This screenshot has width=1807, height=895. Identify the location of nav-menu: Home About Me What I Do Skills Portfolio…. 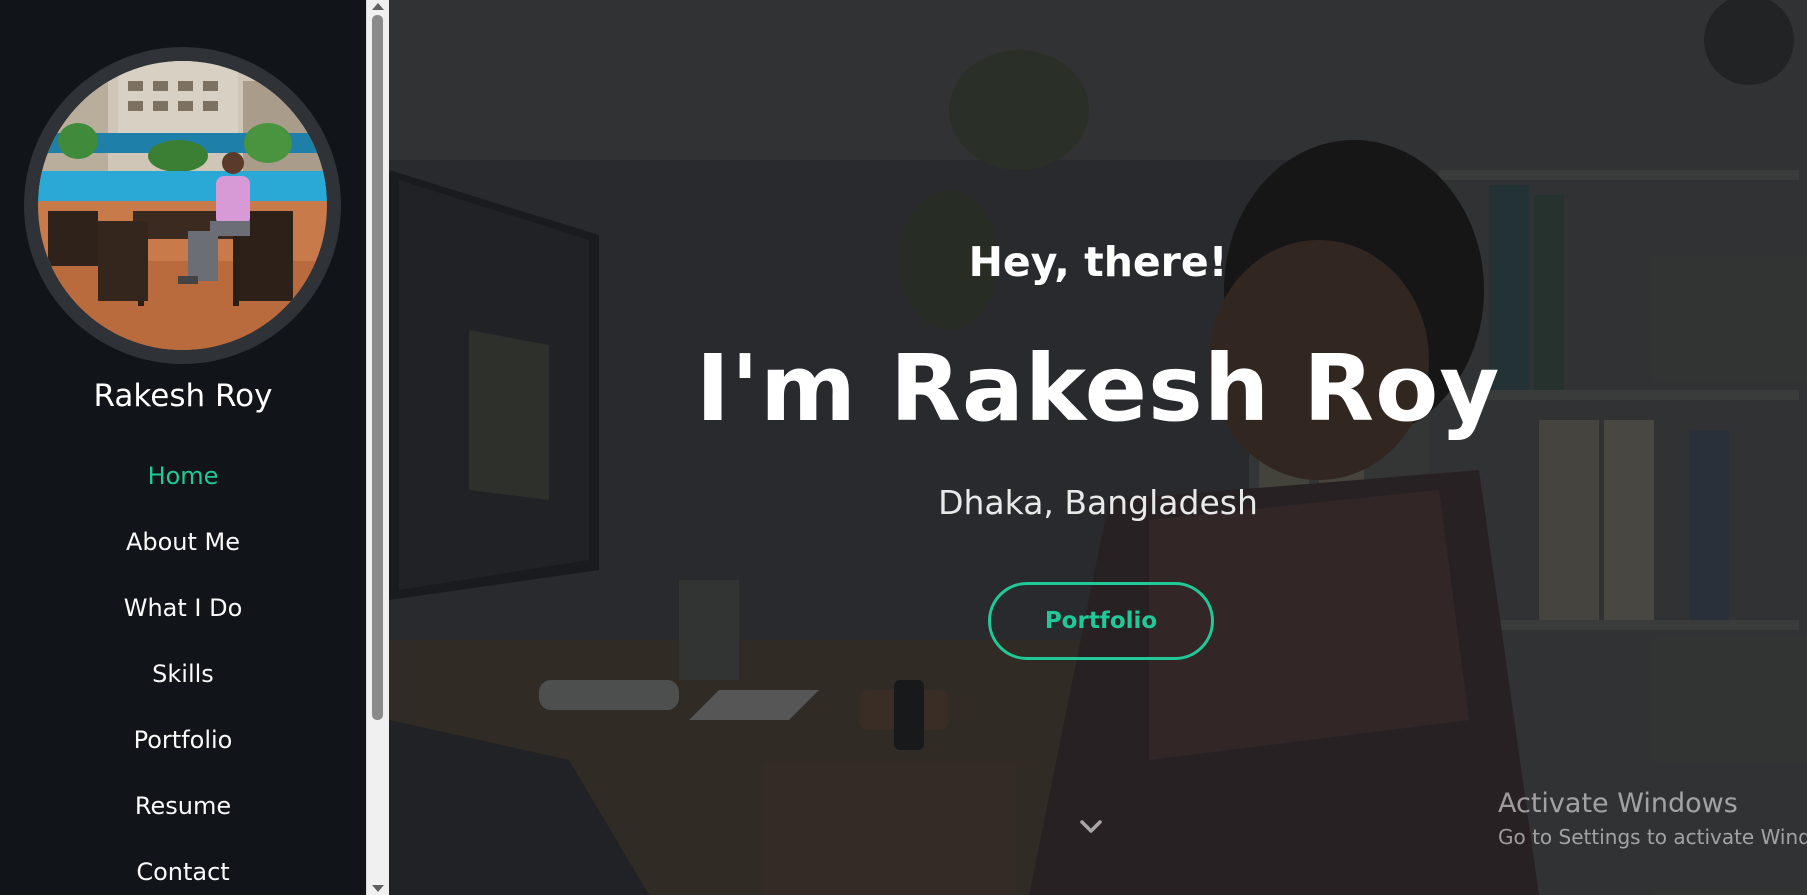
(183, 673).